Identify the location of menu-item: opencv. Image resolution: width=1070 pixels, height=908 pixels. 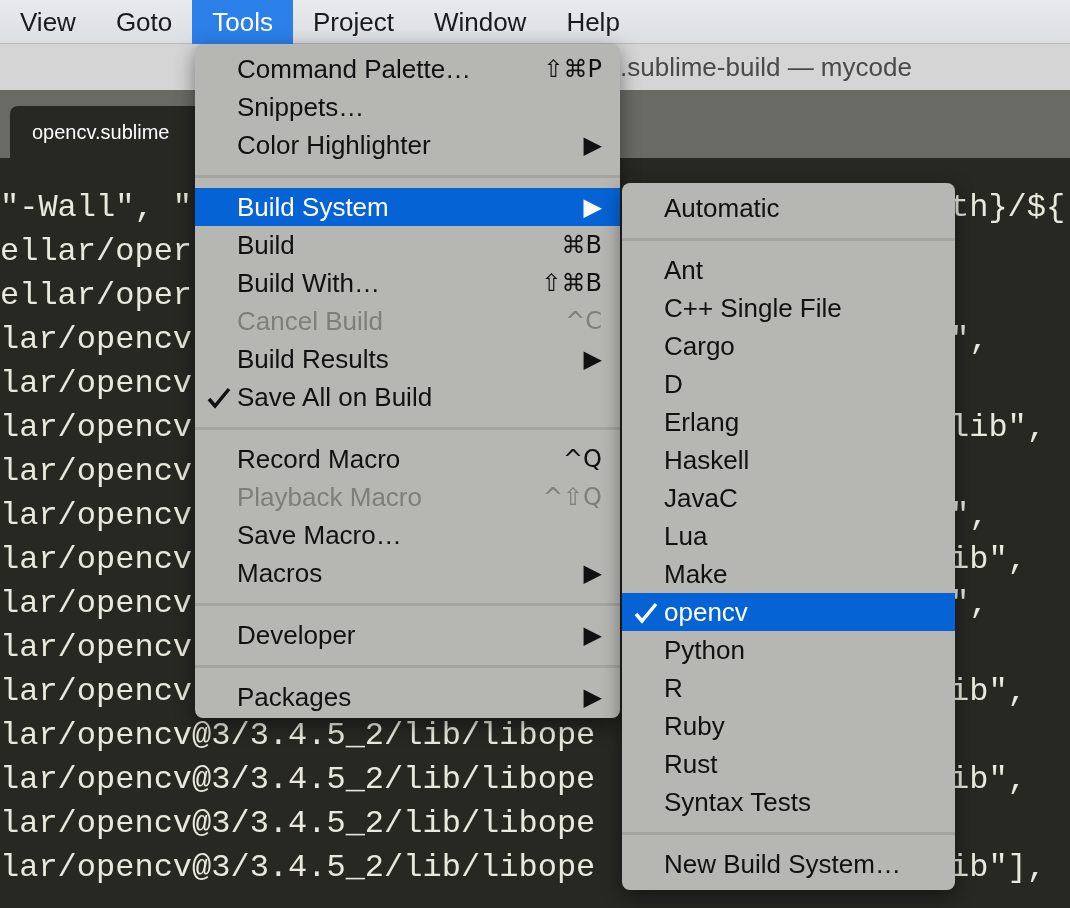
(788, 612).